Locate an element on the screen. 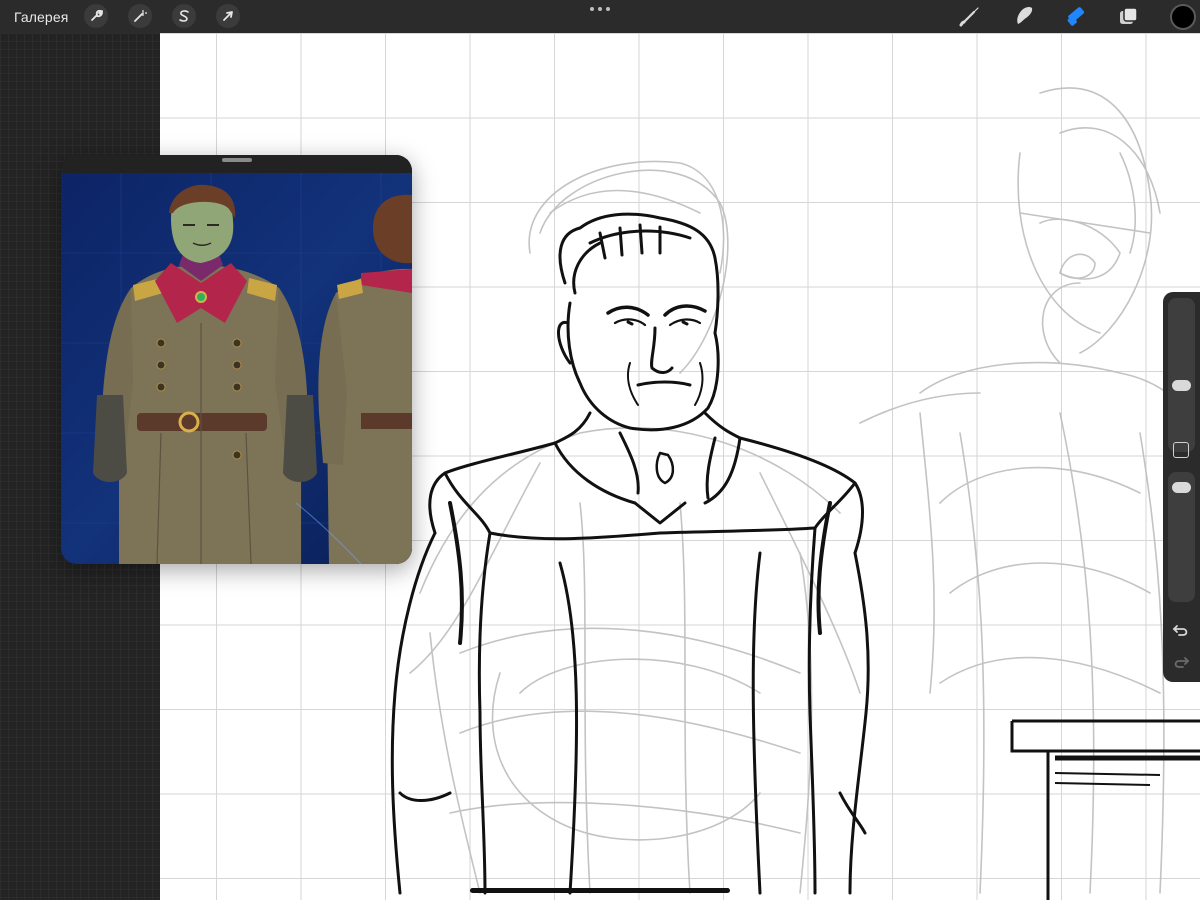 This screenshot has width=1200, height=900. wrench-icon is located at coordinates (96, 16).